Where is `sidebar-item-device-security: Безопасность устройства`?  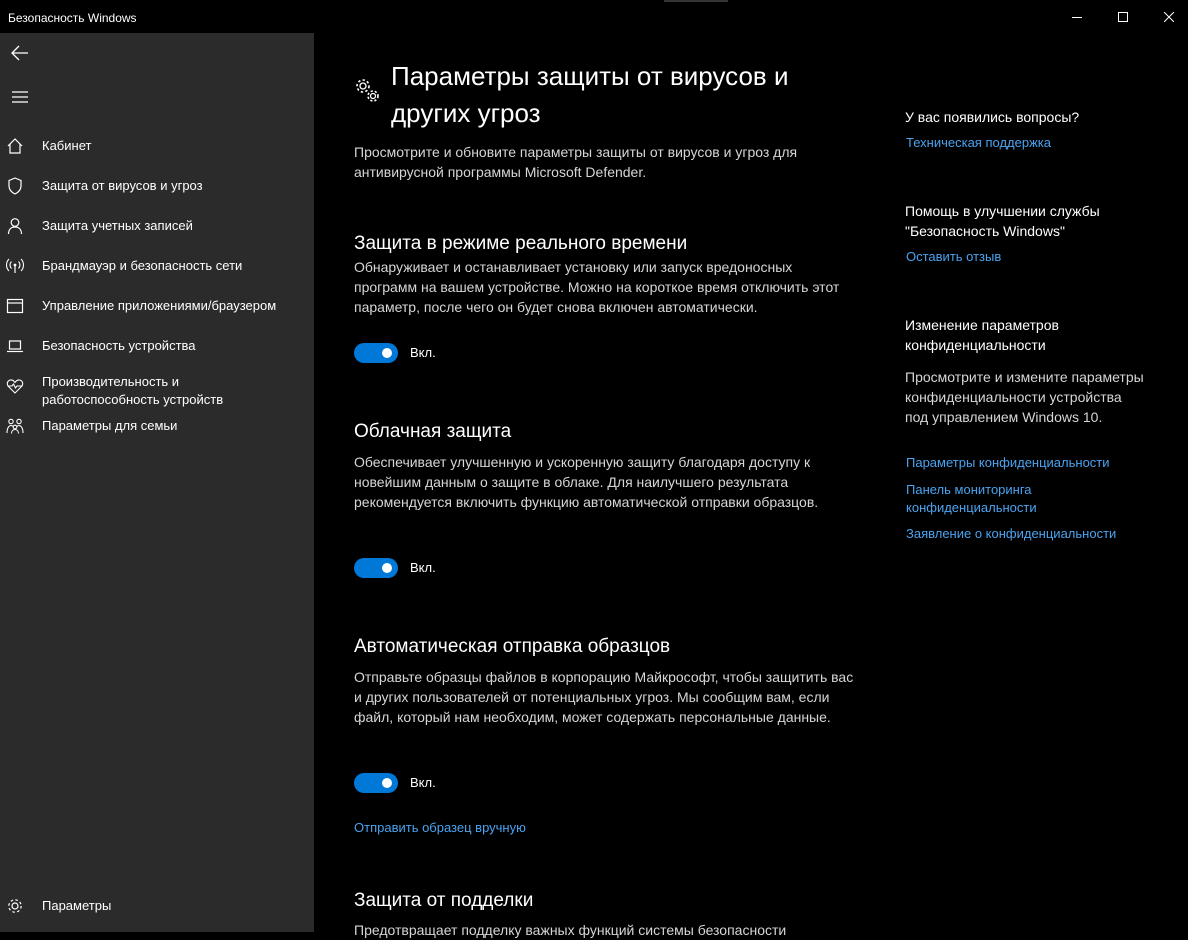
sidebar-item-device-security: Безопасность устройства is located at coordinates (157, 346).